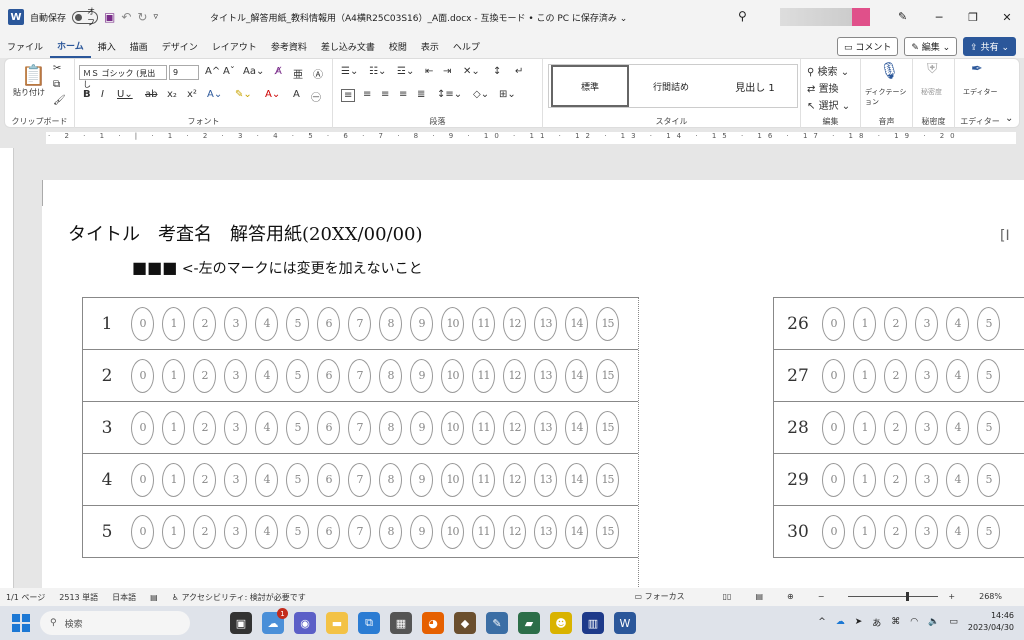  What do you see at coordinates (821, 596) in the screenshot?
I see `zoom-out-icon: −` at bounding box center [821, 596].